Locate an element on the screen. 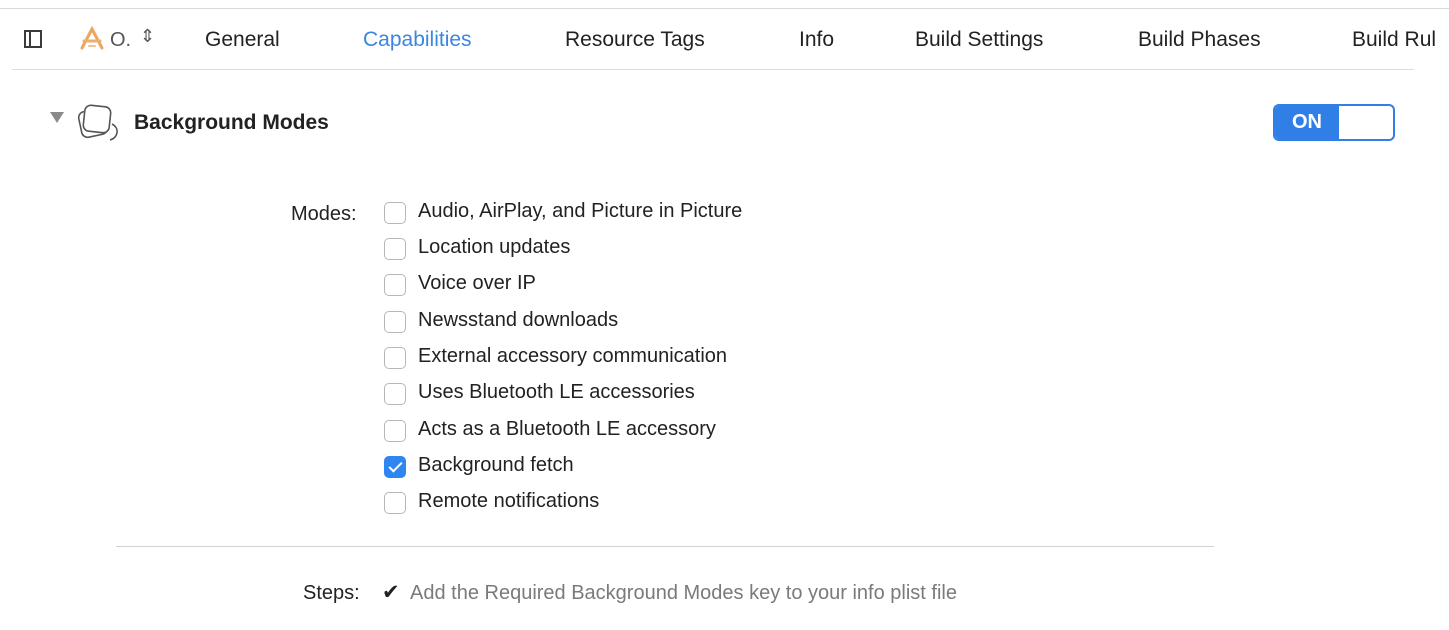  tab-build-phases: Build Phases is located at coordinates (1199, 40).